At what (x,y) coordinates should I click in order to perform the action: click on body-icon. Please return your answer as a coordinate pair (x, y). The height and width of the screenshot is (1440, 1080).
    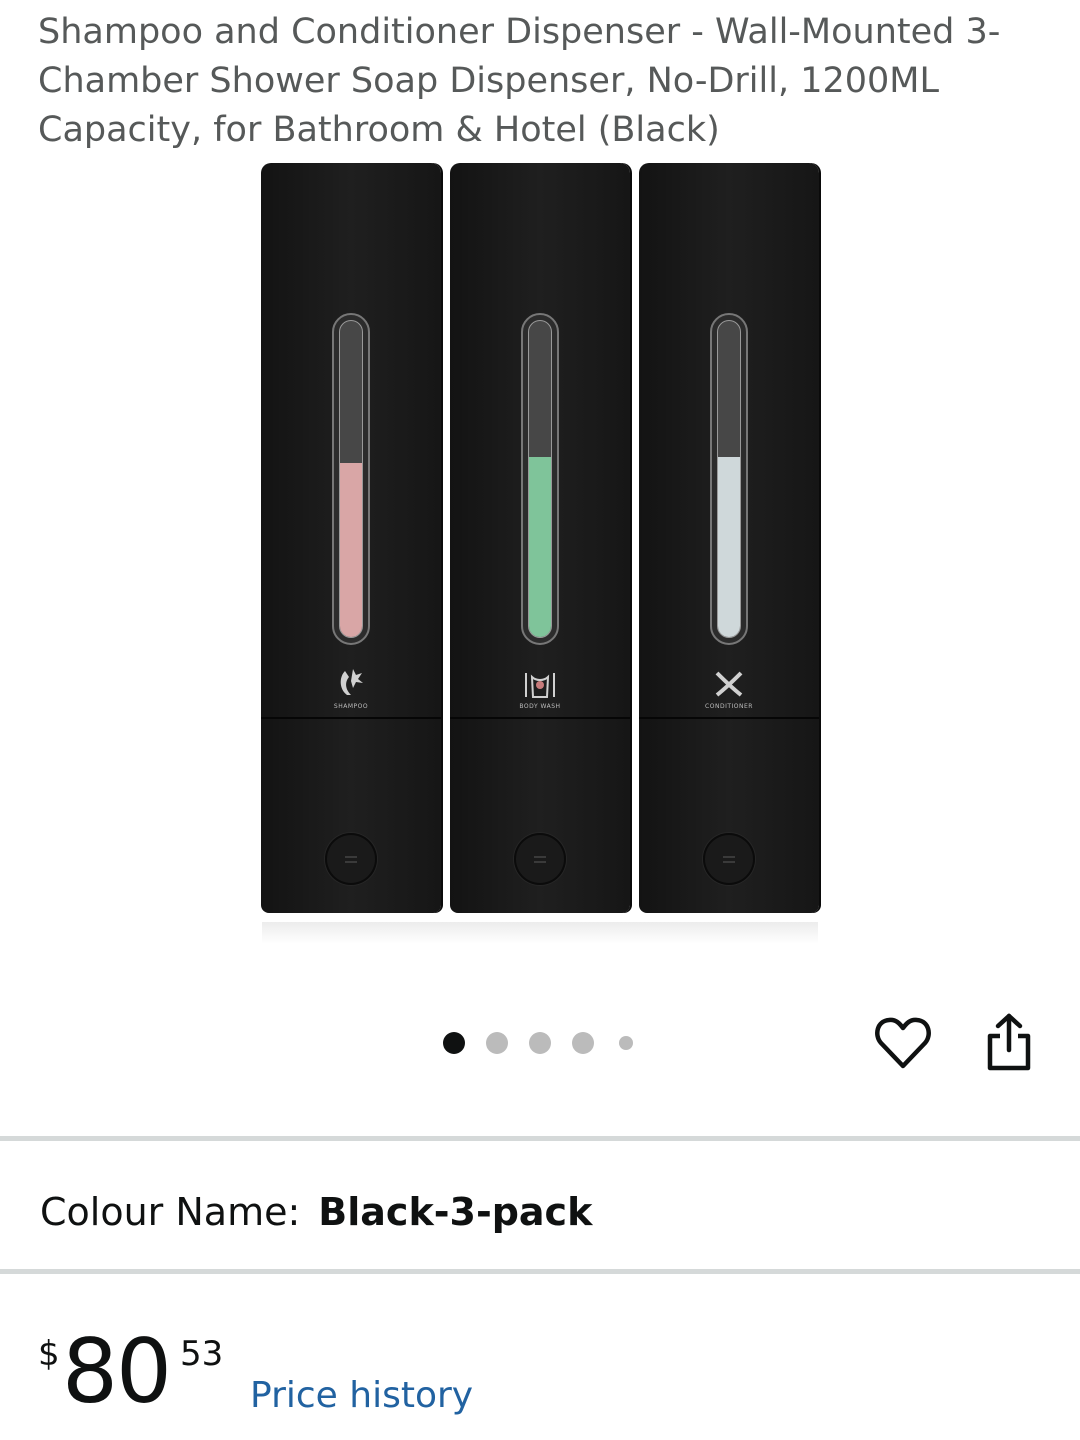
    Looking at the image, I should click on (540, 685).